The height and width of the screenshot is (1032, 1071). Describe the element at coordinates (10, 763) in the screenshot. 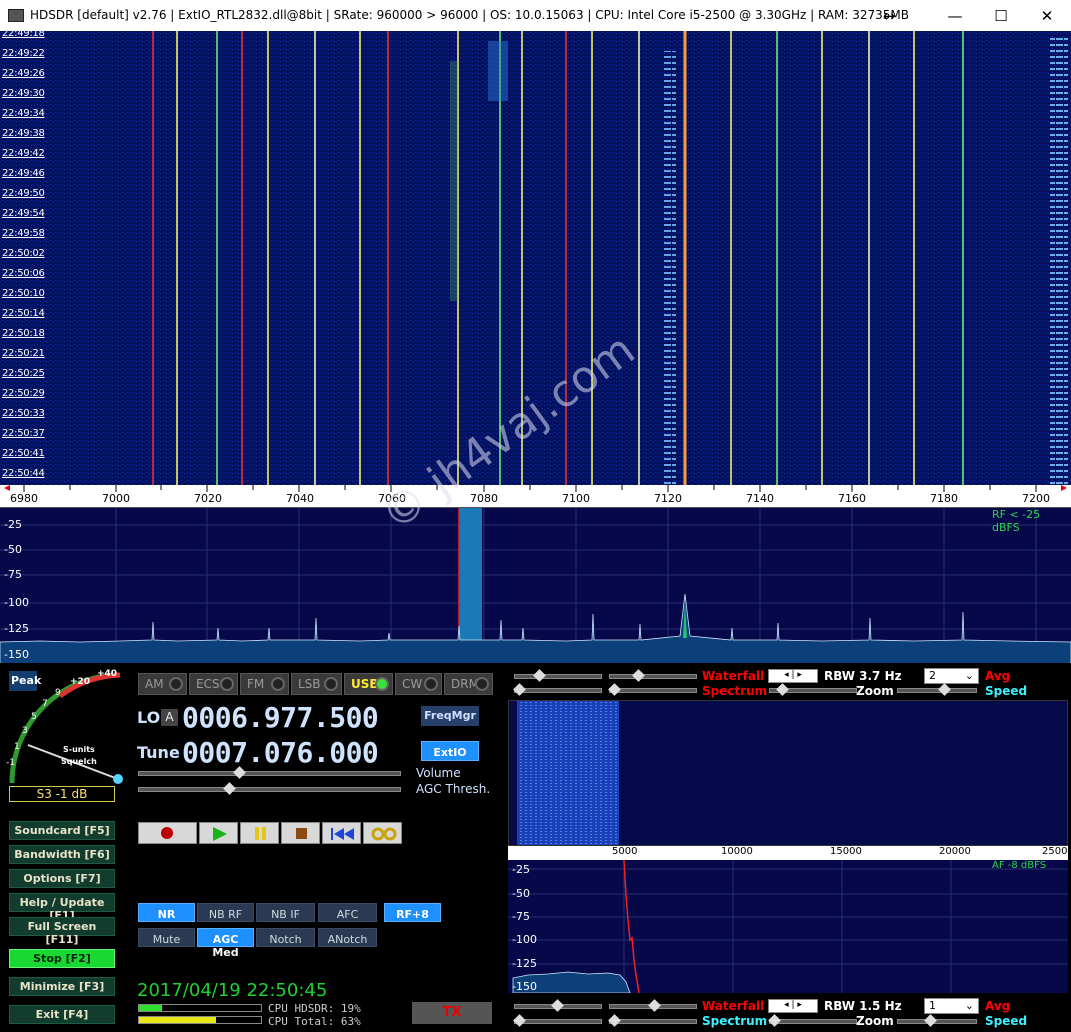

I see `smeter-scale-label: -1` at that location.